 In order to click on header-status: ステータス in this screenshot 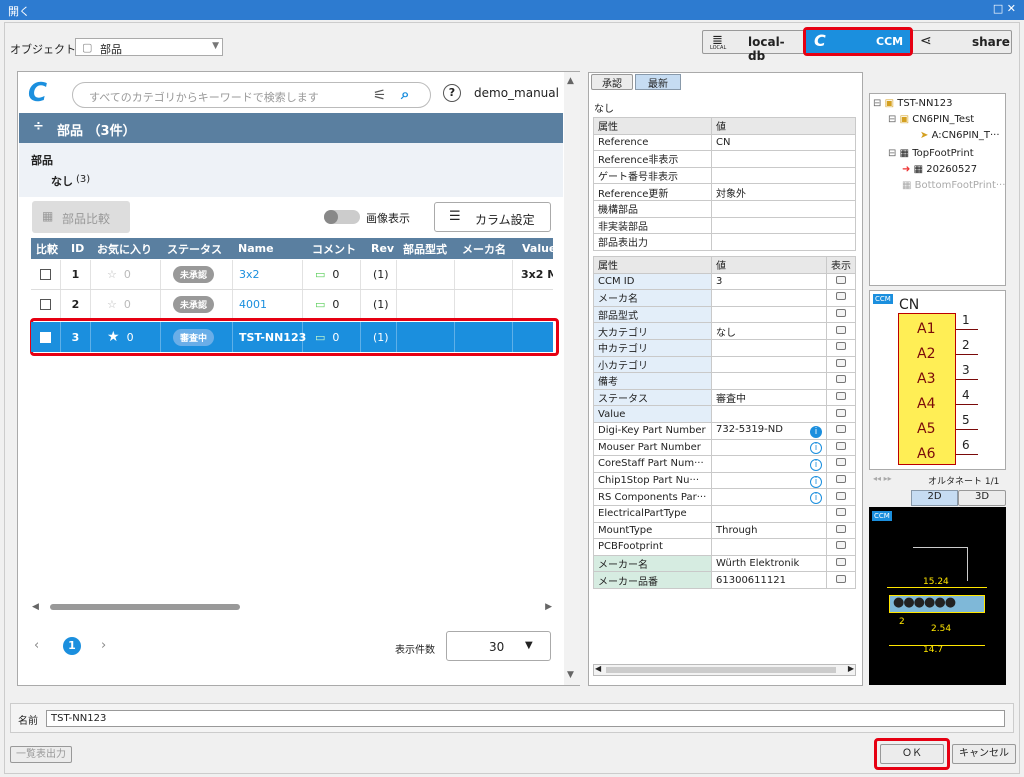, I will do `click(198, 248)`.